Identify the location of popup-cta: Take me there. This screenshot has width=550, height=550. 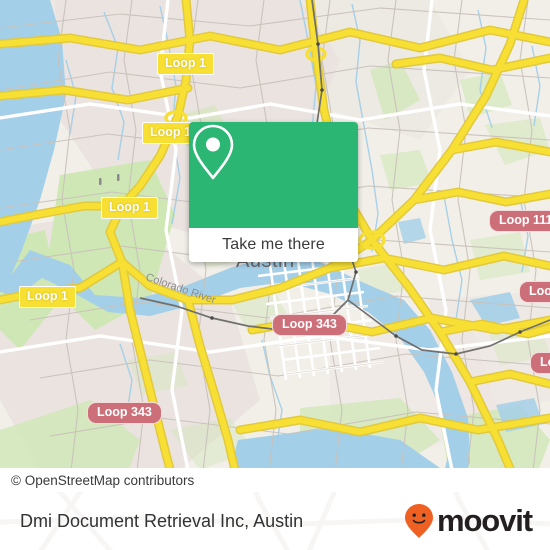
(273, 245).